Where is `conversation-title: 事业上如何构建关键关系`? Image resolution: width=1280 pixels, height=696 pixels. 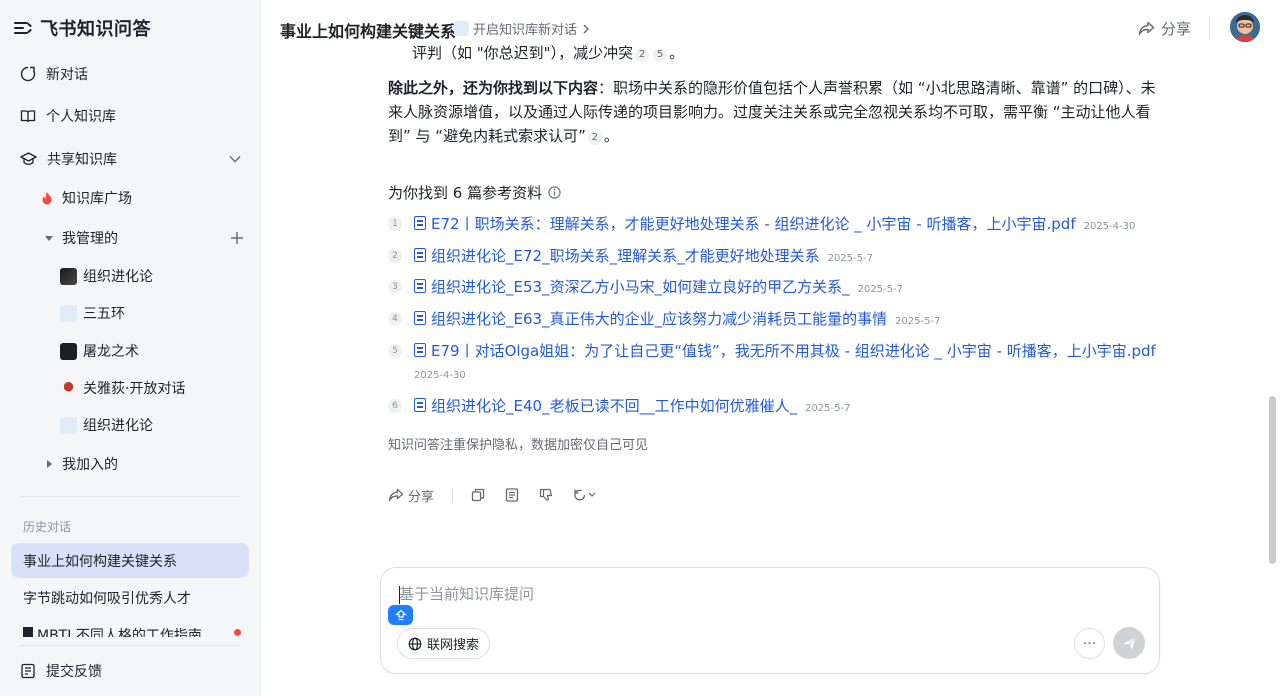 conversation-title: 事业上如何构建关键关系 is located at coordinates (368, 31).